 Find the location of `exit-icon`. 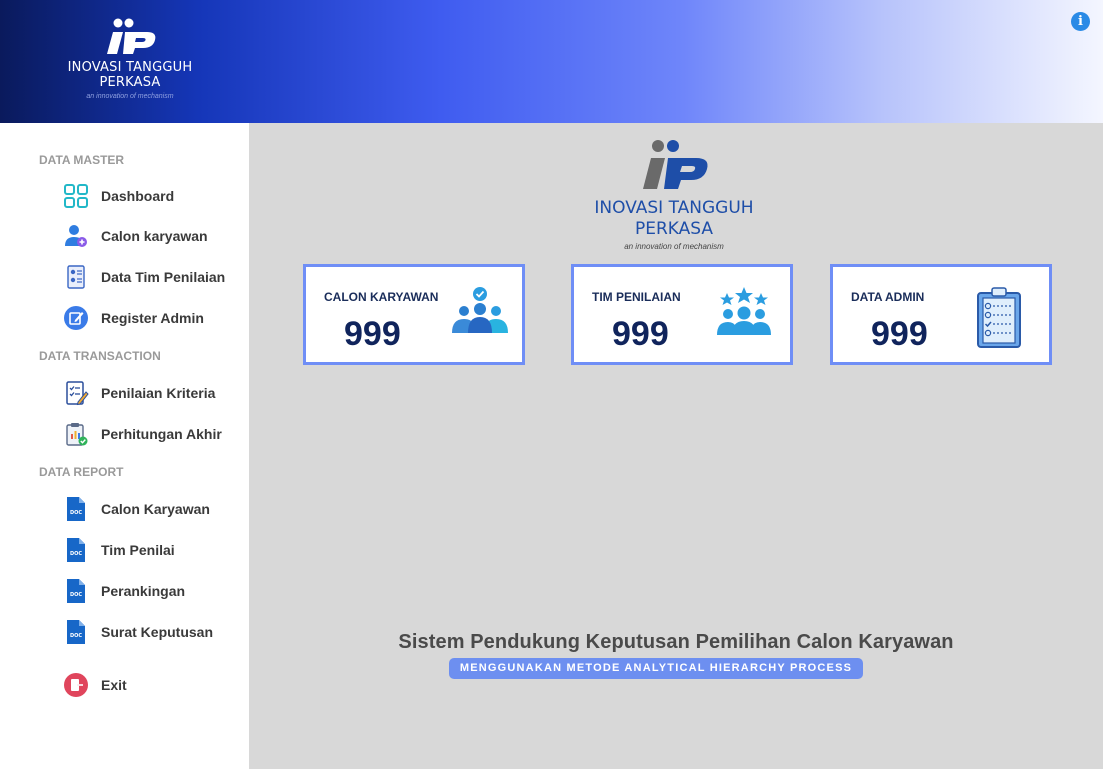

exit-icon is located at coordinates (76, 685).